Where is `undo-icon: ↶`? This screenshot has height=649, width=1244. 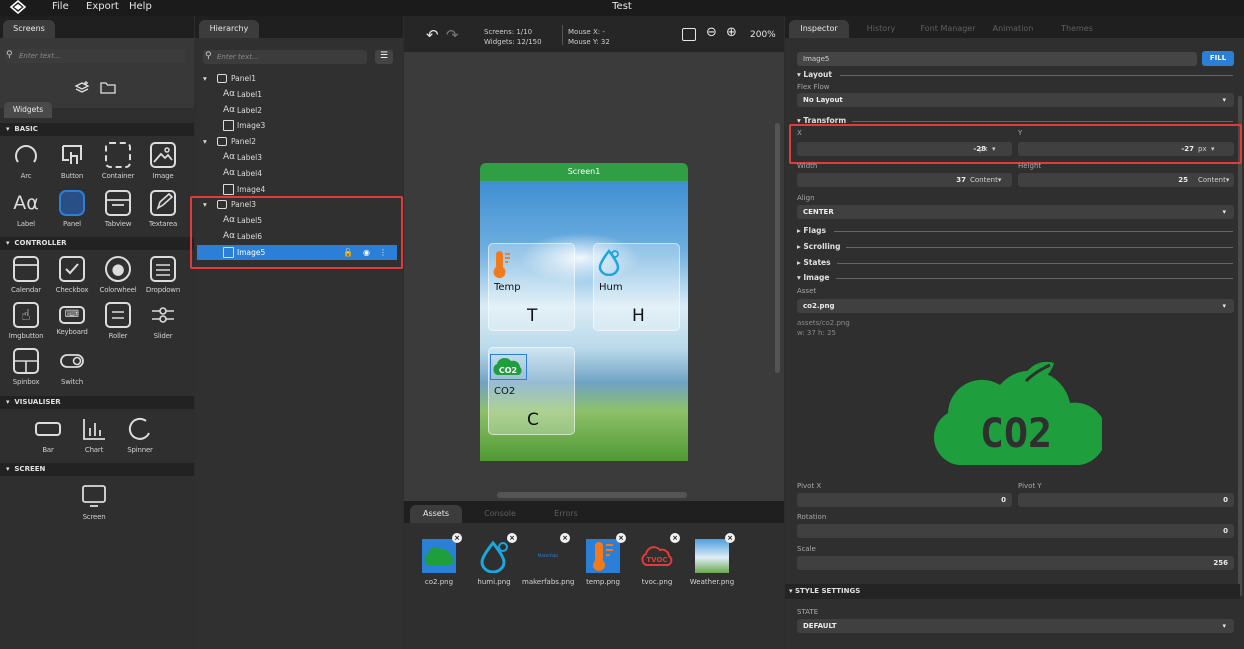 undo-icon: ↶ is located at coordinates (432, 35).